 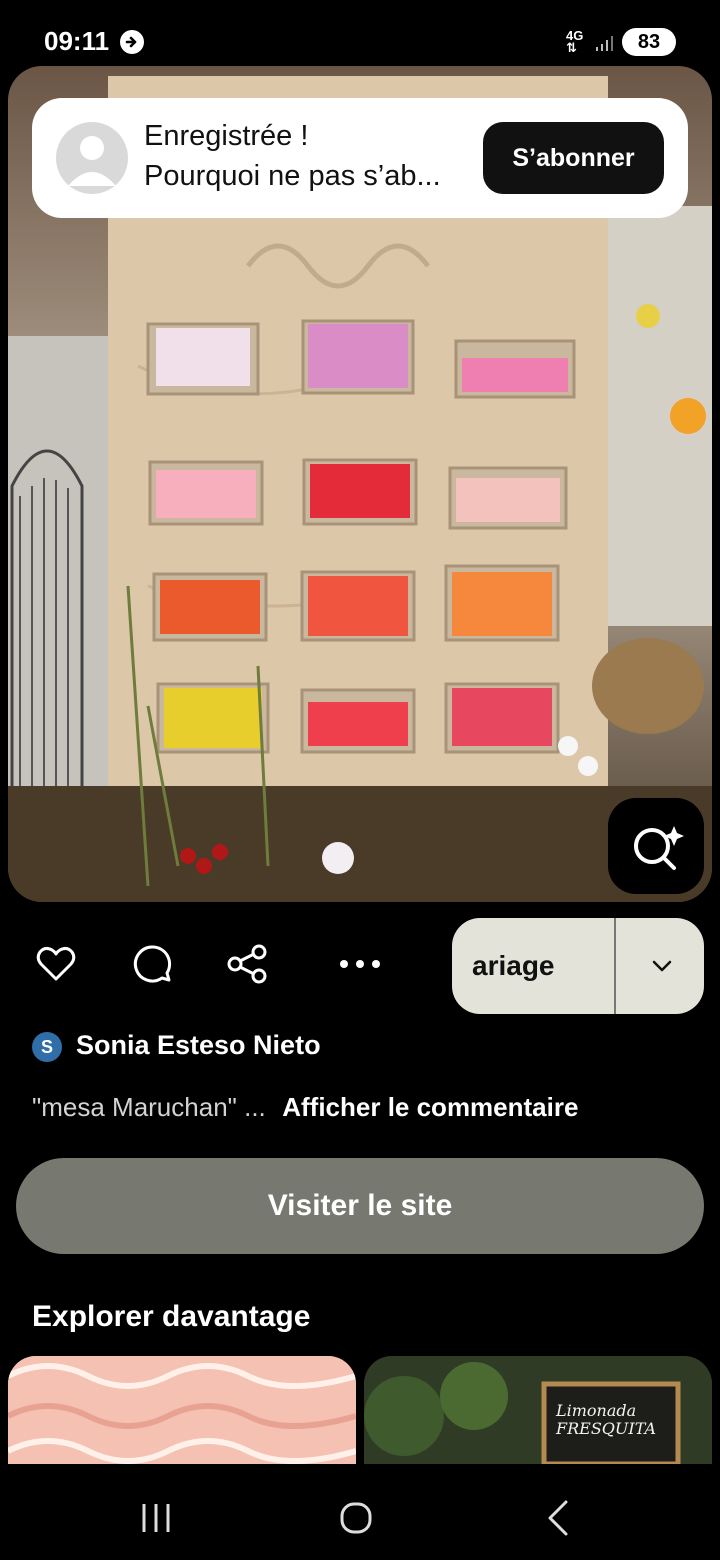 What do you see at coordinates (152, 964) in the screenshot?
I see `comment-icon` at bounding box center [152, 964].